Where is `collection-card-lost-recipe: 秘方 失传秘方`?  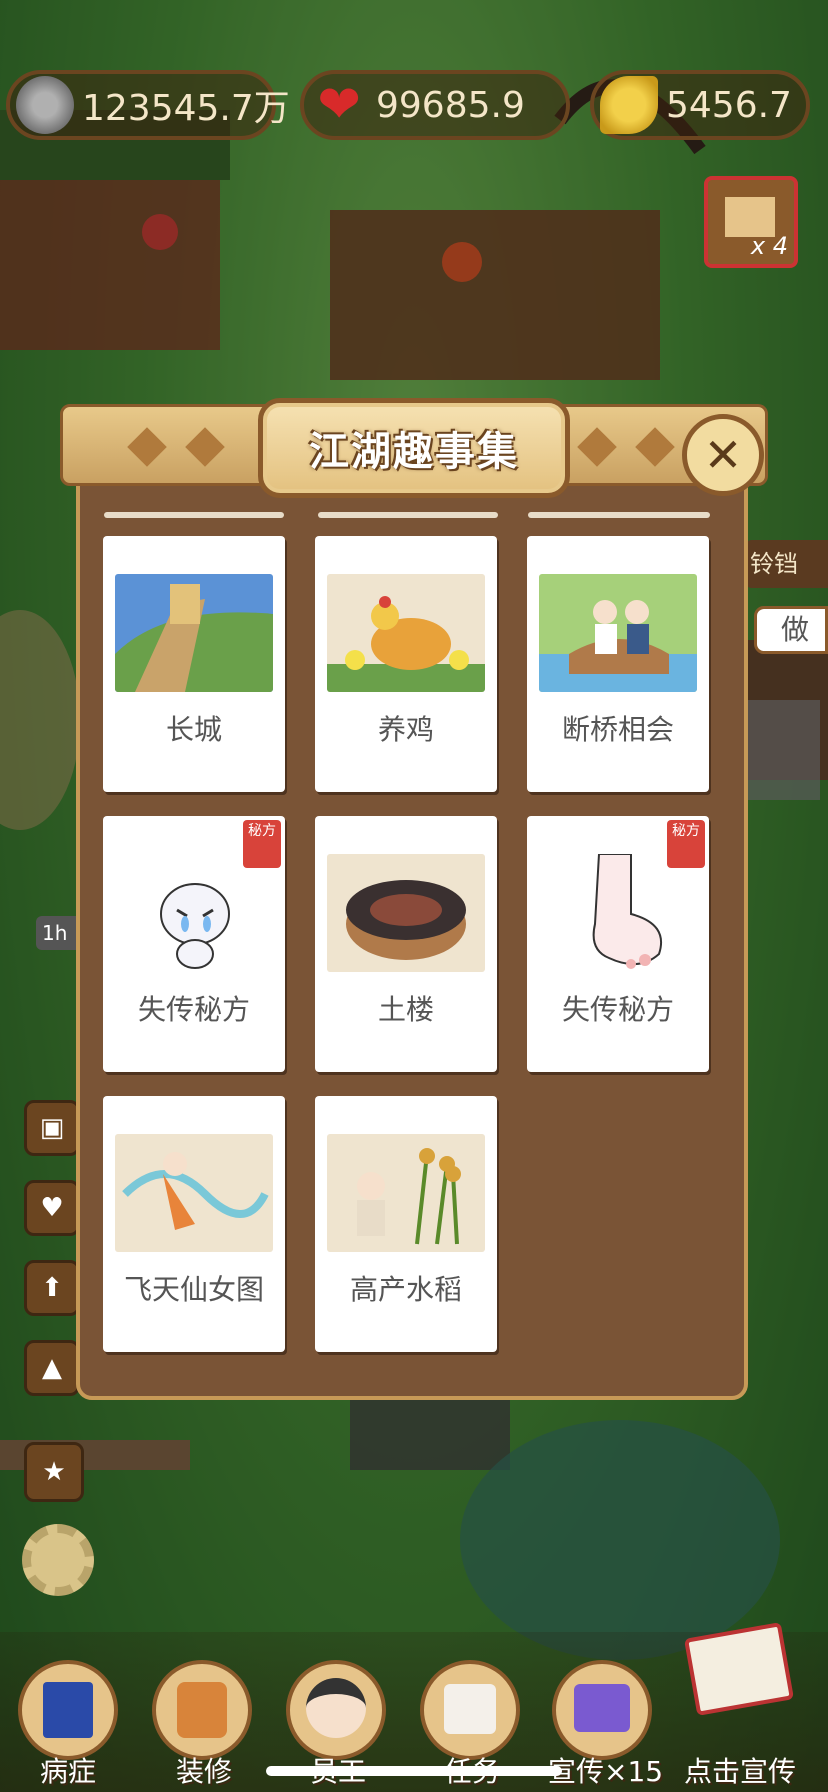
collection-card-lost-recipe: 秘方 失传秘方 is located at coordinates (194, 944).